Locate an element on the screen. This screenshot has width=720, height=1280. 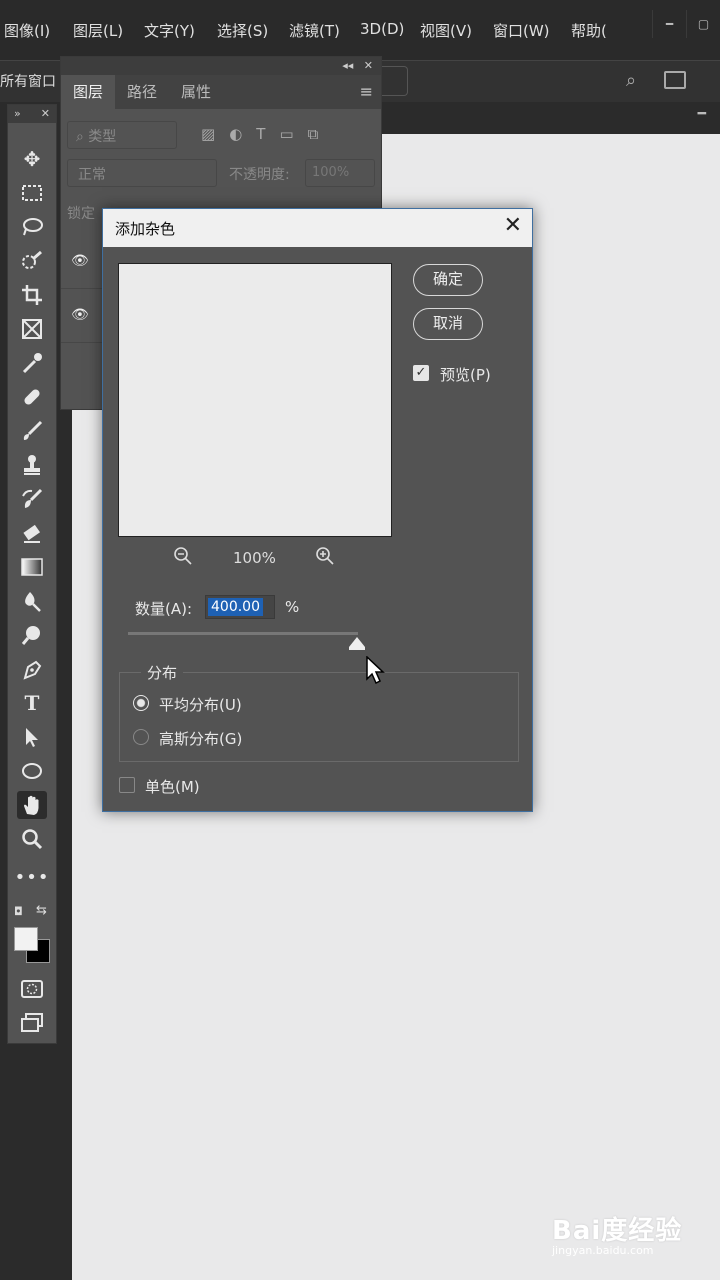
ok-button: 确定 is located at coordinates (448, 280).